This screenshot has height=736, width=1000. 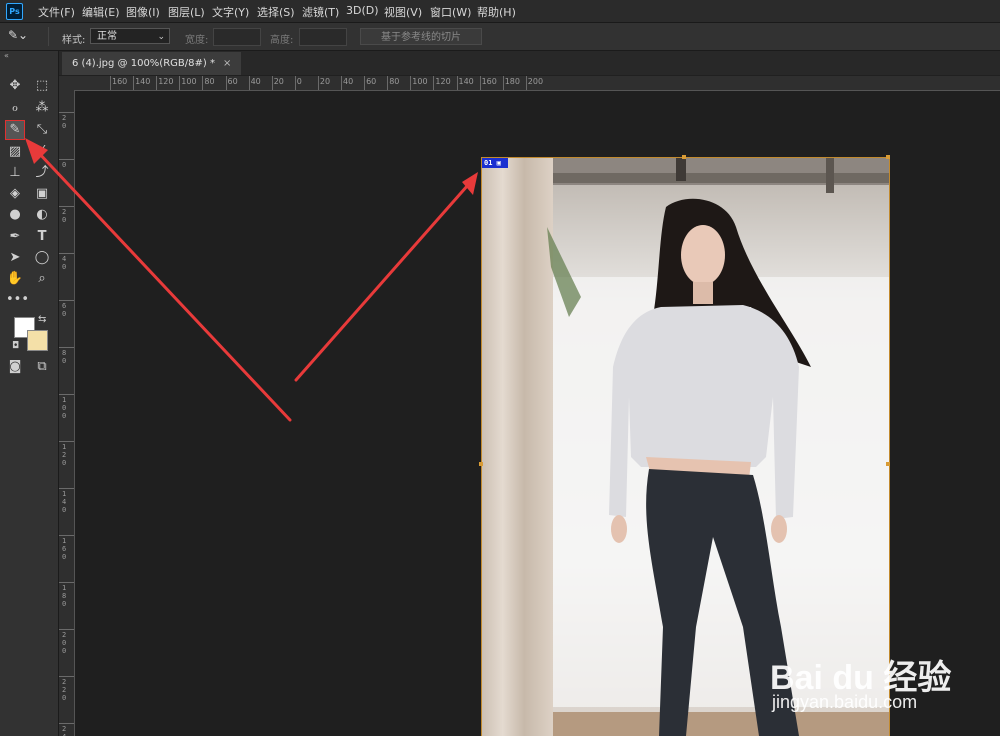 What do you see at coordinates (845, 702) in the screenshot?
I see `baidu-watermark-url: jingyan.baidu.com` at bounding box center [845, 702].